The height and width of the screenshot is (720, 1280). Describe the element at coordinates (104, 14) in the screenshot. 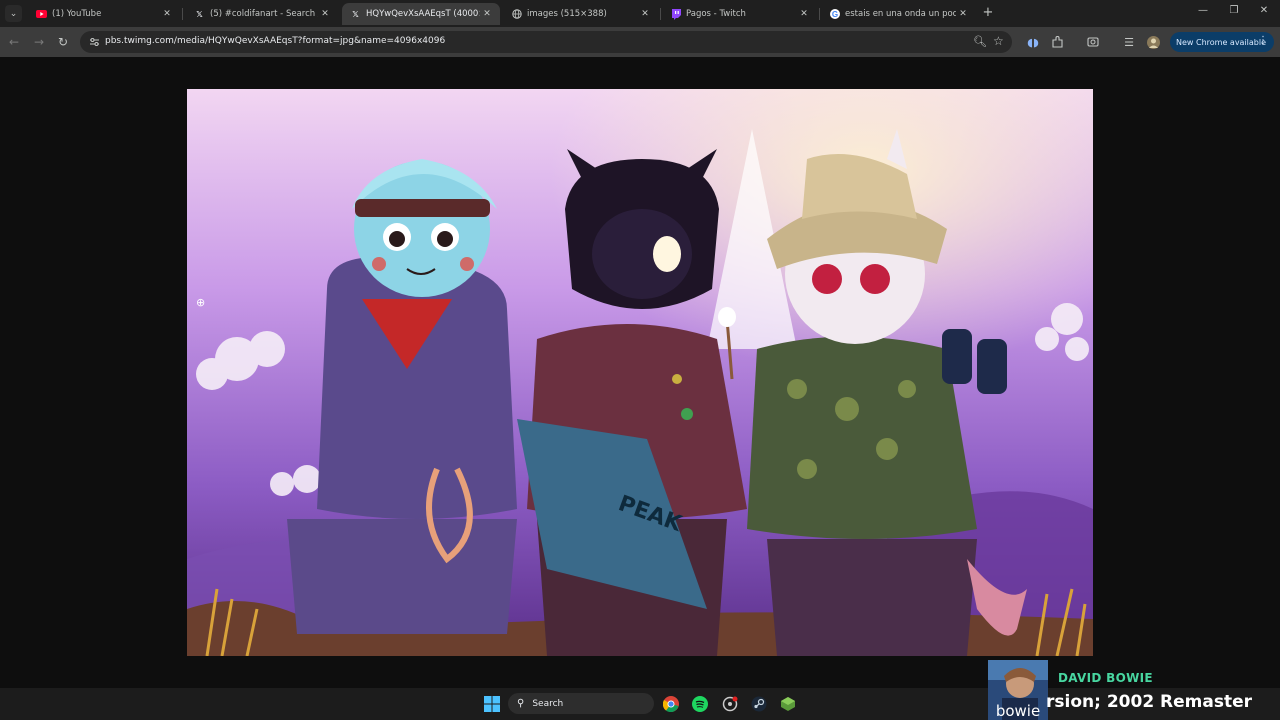

I see `tab-youtube: (1) YouTube ✕` at that location.